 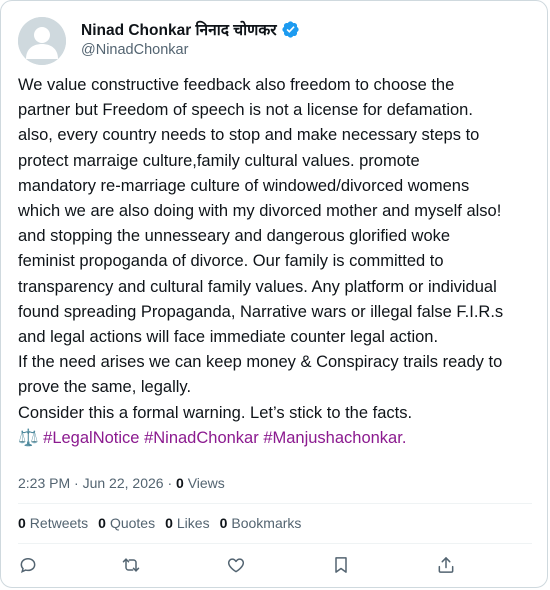 I want to click on avatar, so click(x=42, y=41).